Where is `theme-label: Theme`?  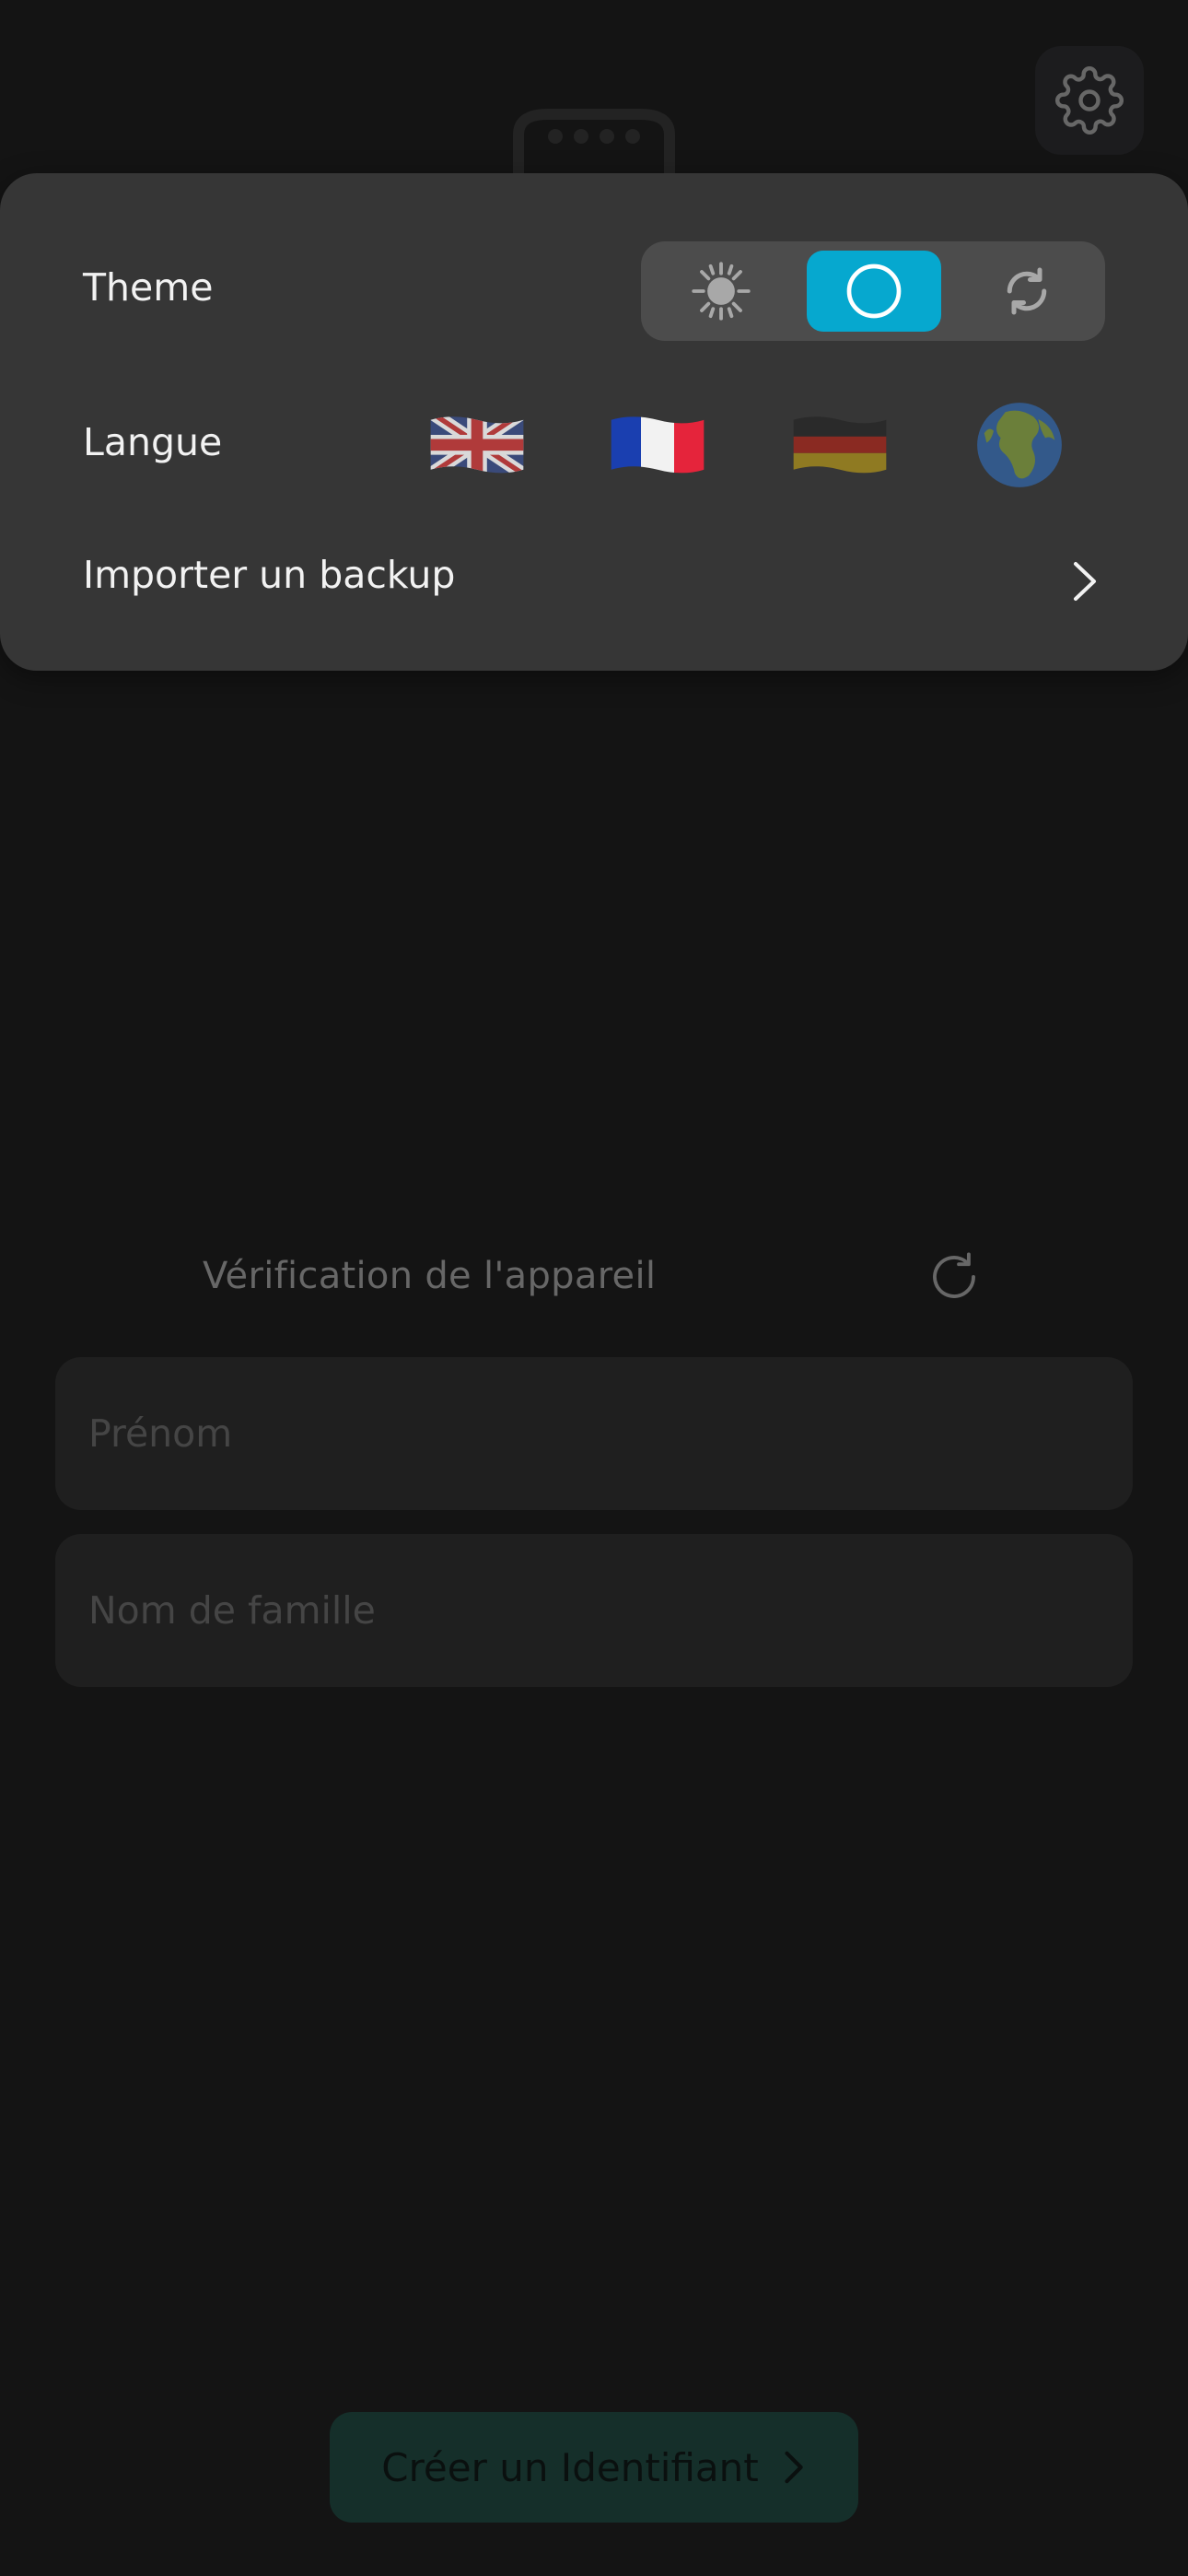 theme-label: Theme is located at coordinates (148, 287).